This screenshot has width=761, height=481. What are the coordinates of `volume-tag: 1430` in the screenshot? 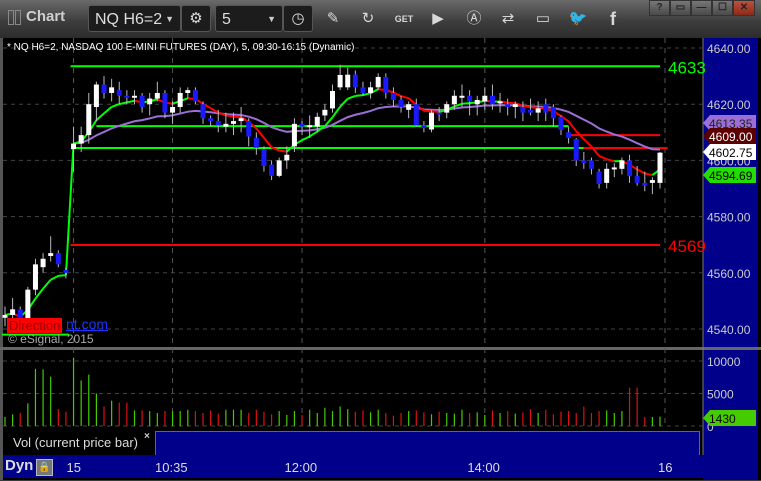 It's located at (722, 419).